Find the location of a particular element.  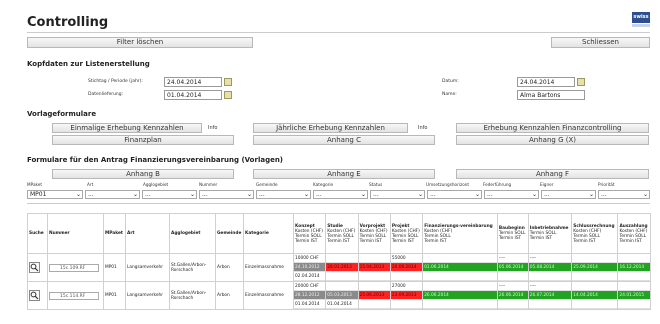

phase-value: 25.06.2013 is located at coordinates (374, 295).